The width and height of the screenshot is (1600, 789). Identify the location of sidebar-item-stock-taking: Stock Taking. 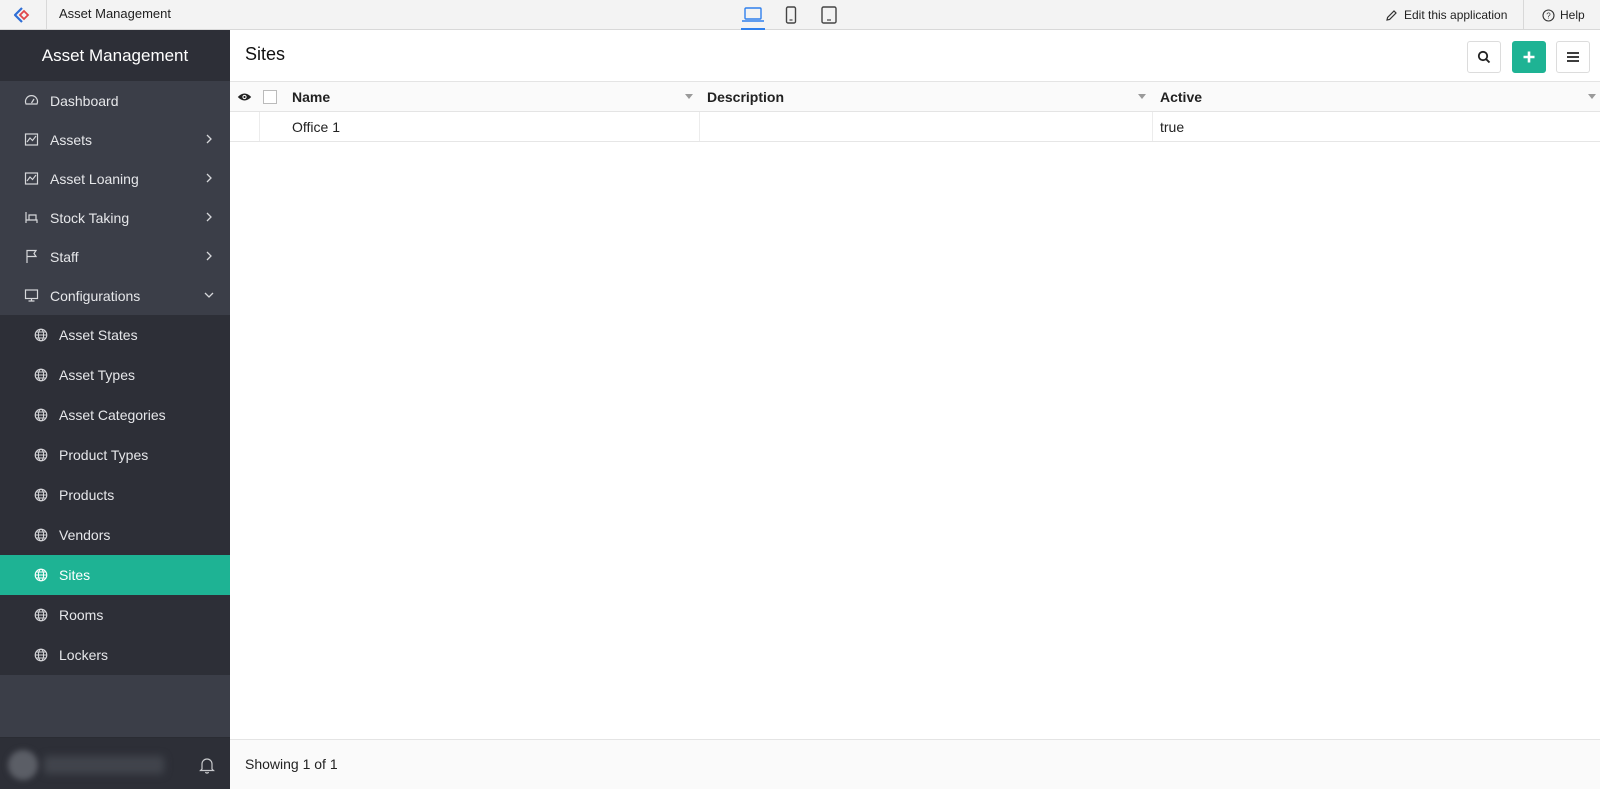
(115, 217).